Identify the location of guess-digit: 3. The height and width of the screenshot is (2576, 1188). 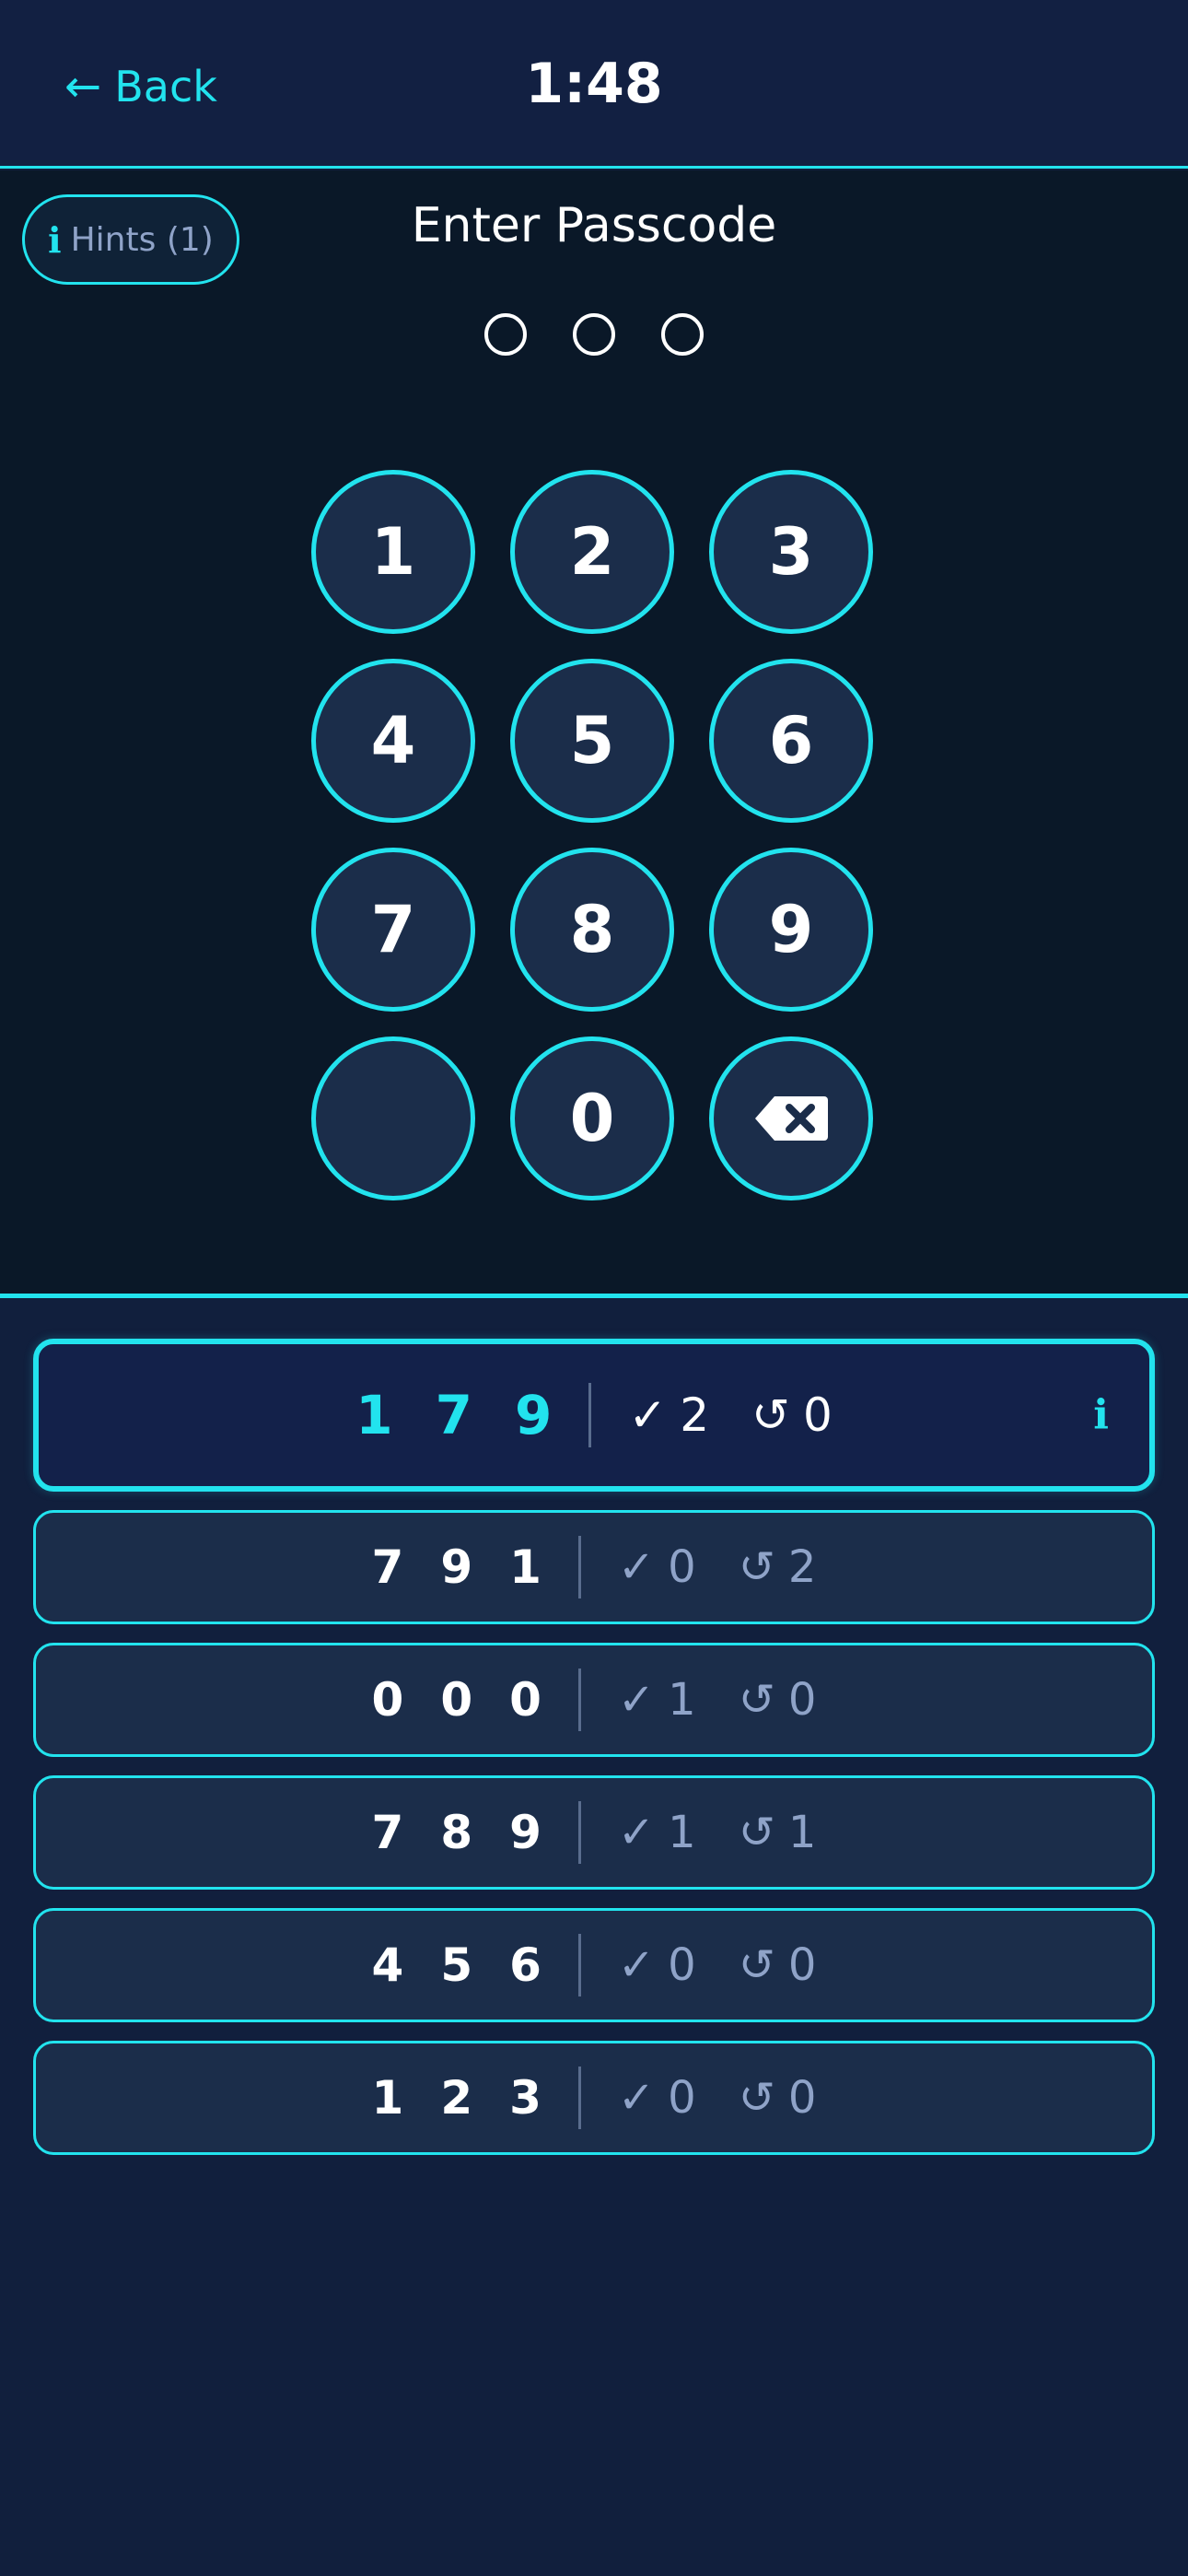
(525, 2098).